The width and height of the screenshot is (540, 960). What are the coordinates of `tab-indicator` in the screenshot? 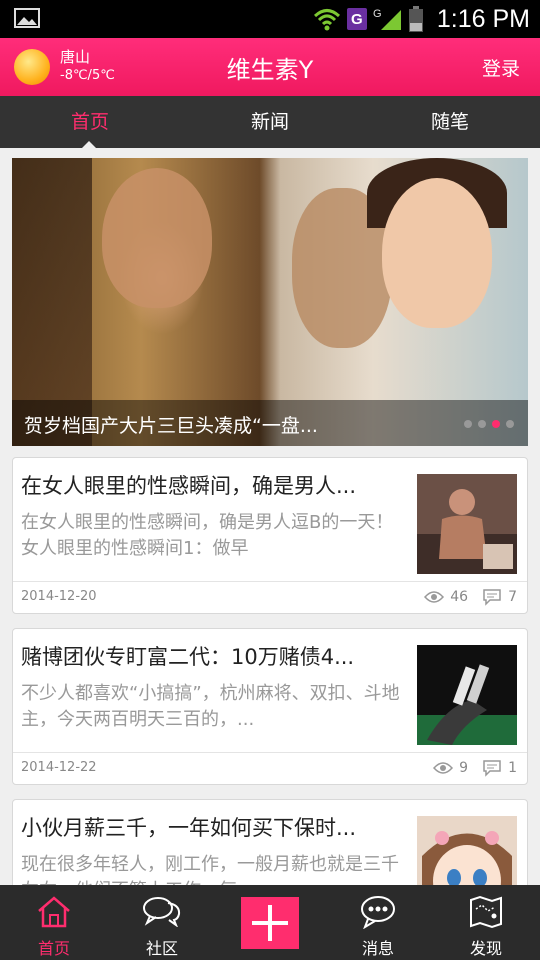 It's located at (89, 145).